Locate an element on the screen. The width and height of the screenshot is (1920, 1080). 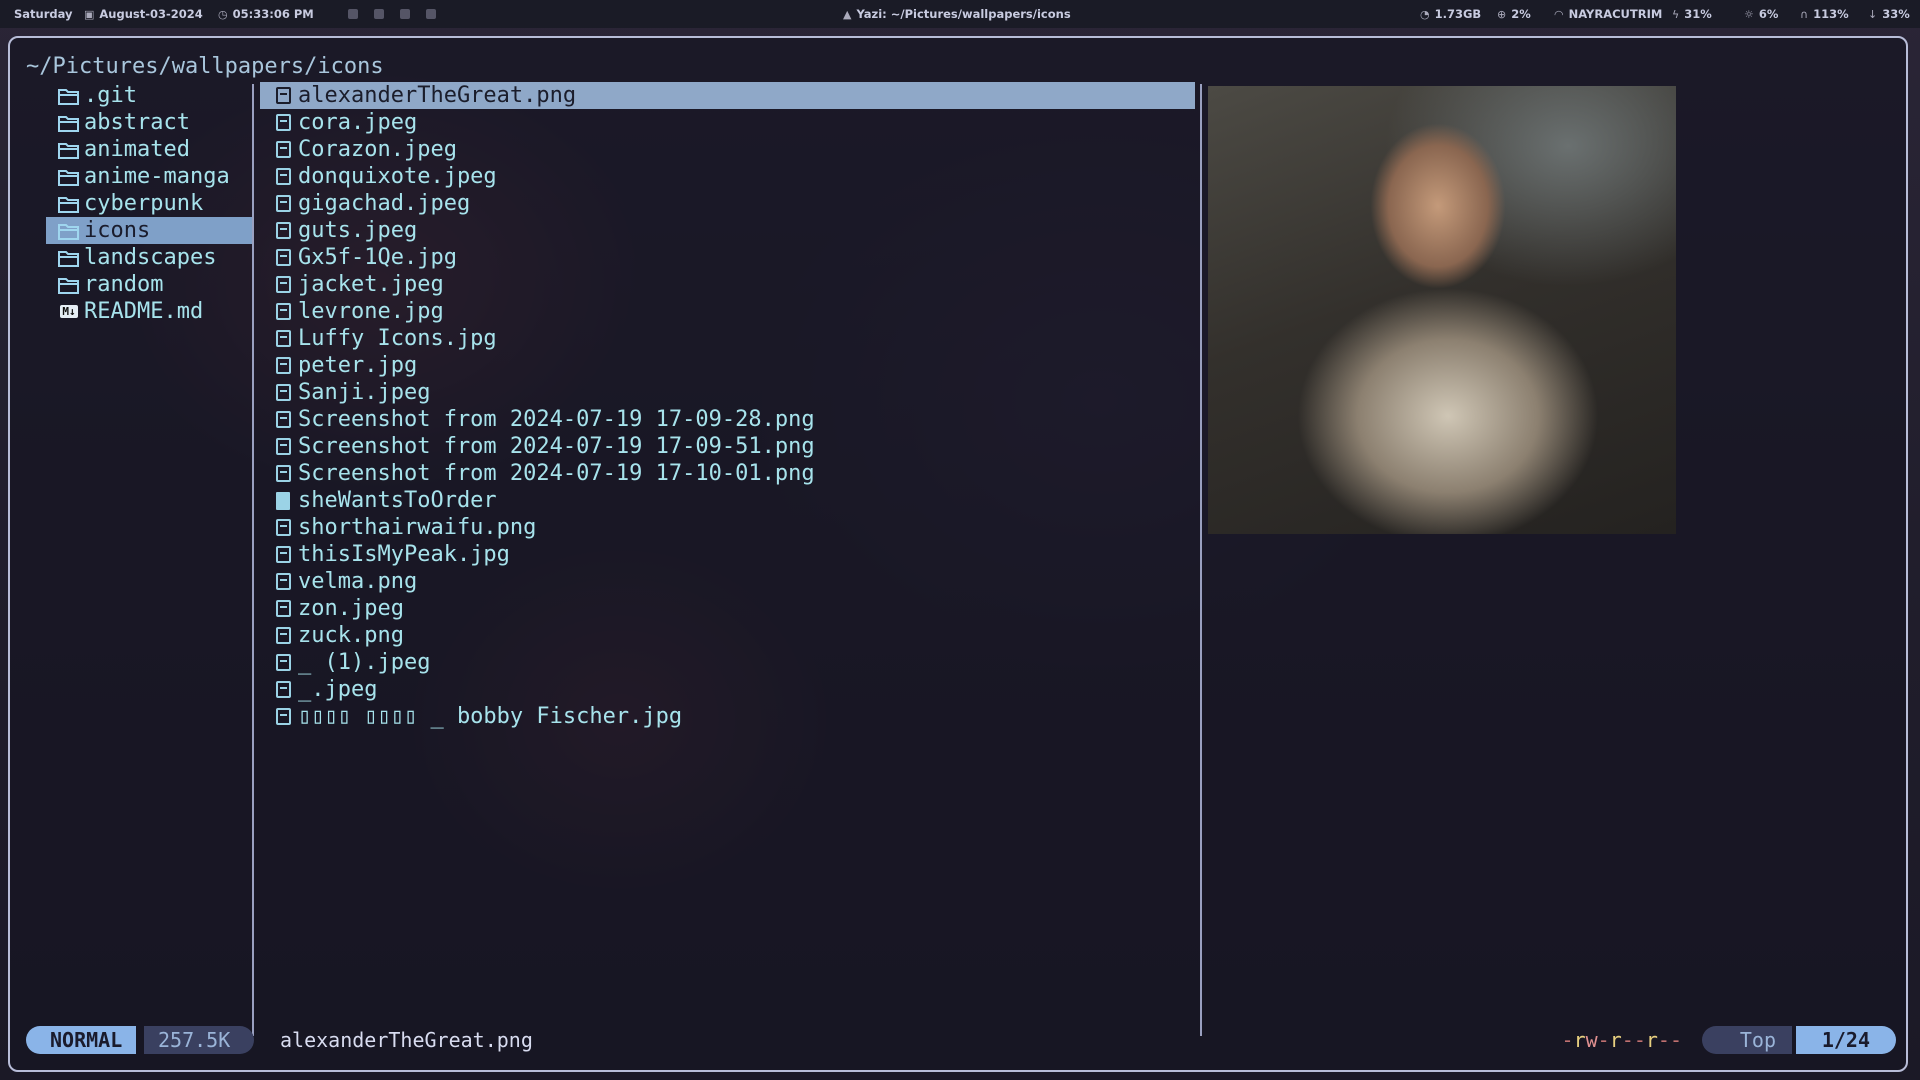
clock-icon: ◷ is located at coordinates (223, 14).